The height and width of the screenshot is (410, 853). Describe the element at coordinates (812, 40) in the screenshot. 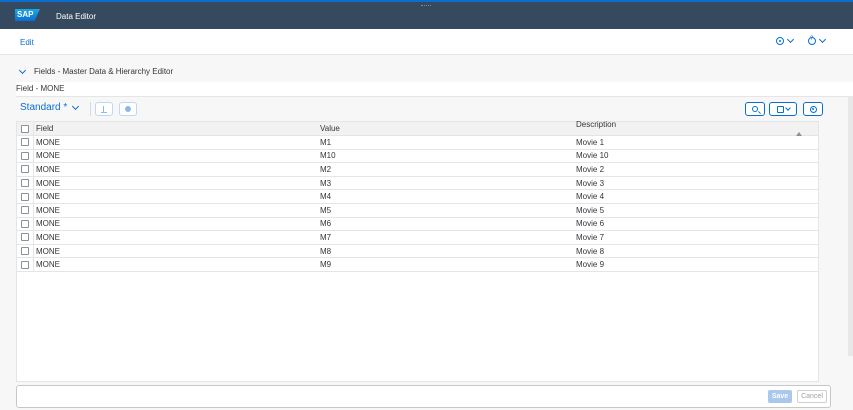

I see `help-icon` at that location.